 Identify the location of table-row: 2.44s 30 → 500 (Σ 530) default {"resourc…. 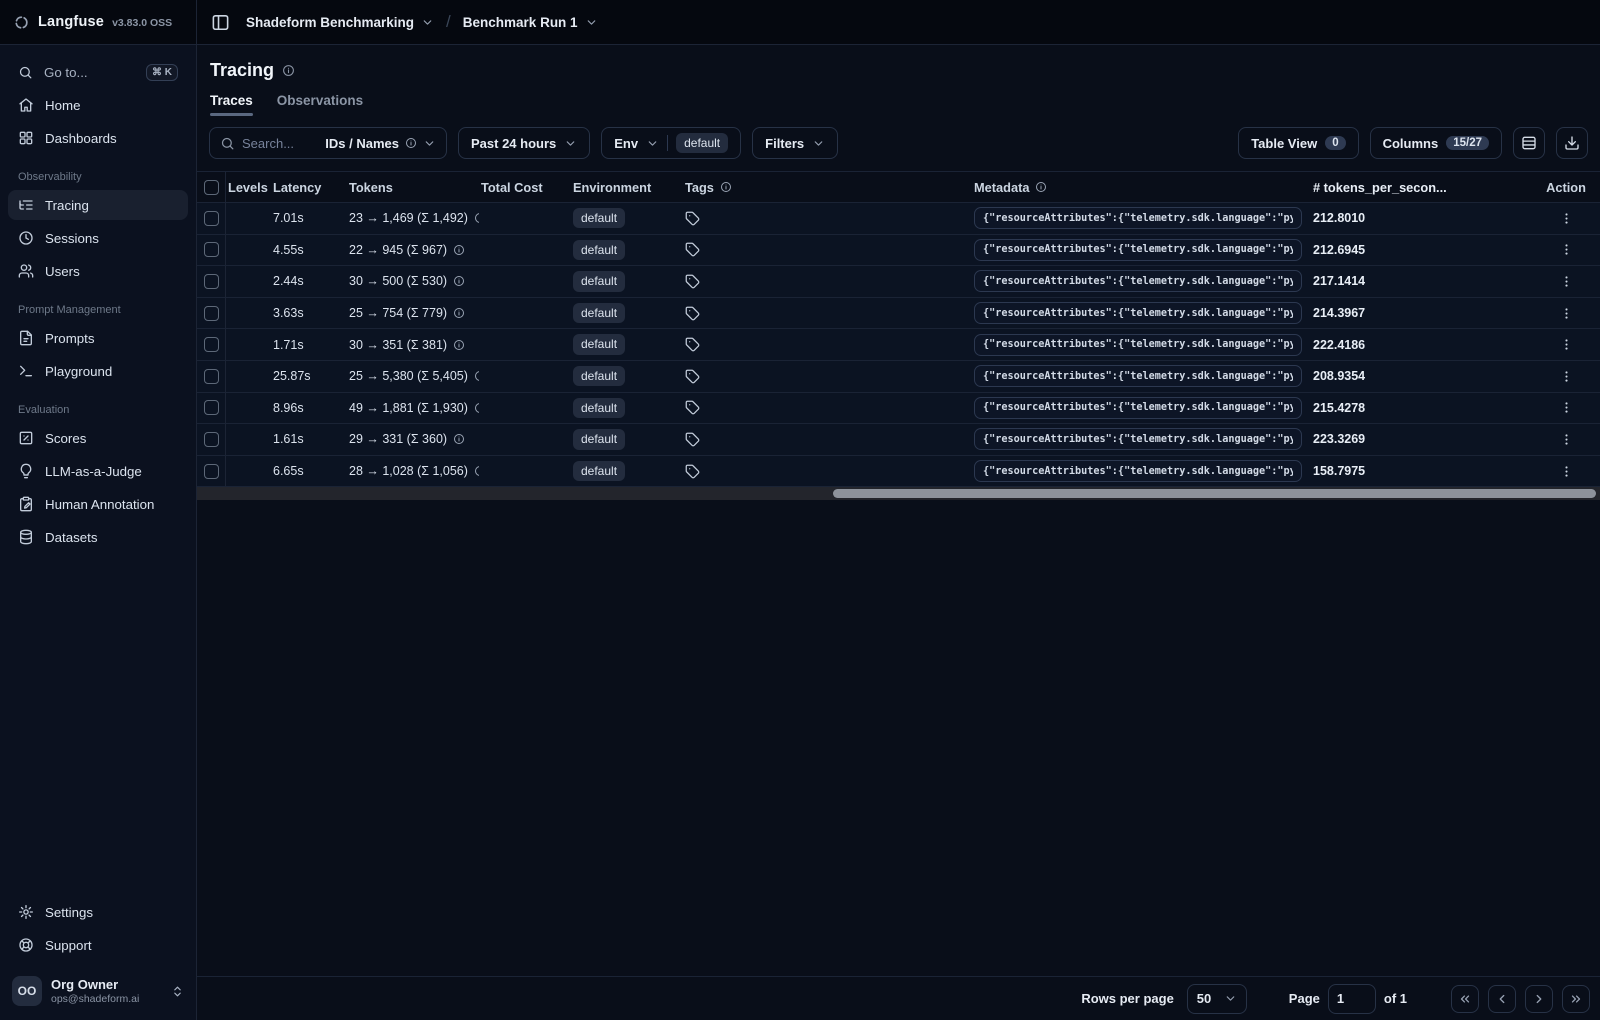
(898, 282).